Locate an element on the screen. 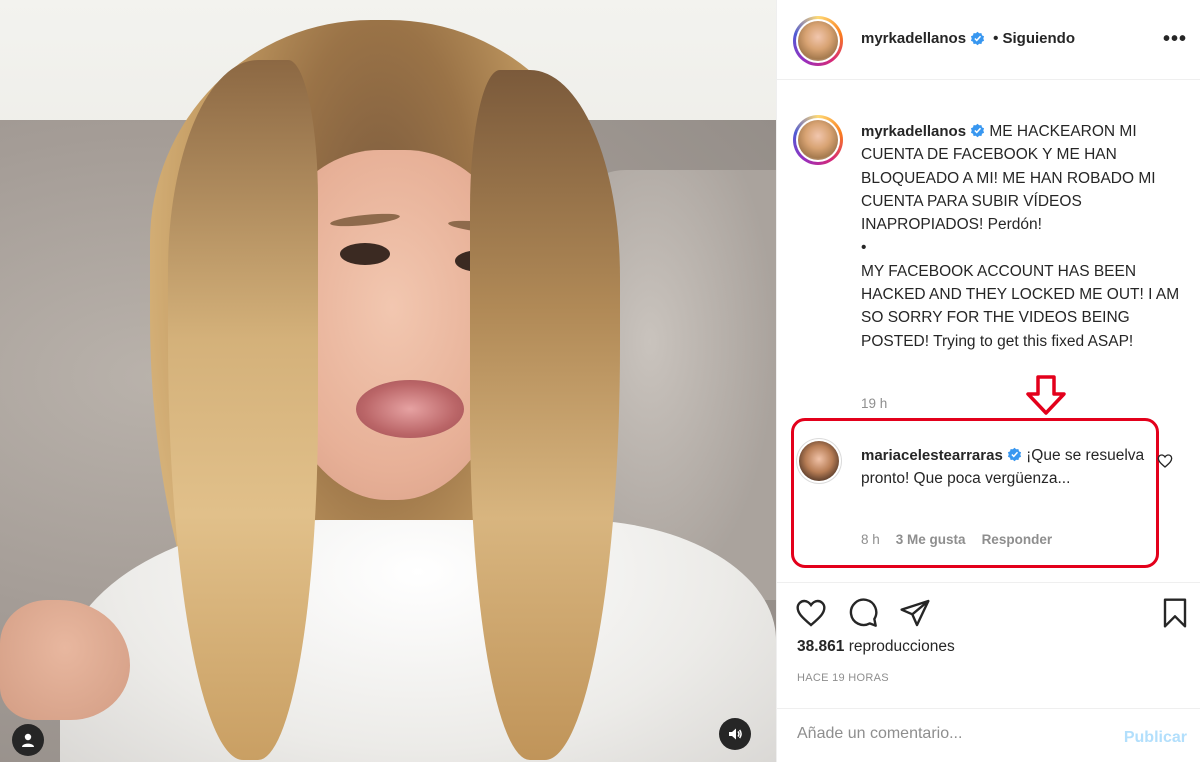 The image size is (1200, 762). tagged-users-button is located at coordinates (28, 740).